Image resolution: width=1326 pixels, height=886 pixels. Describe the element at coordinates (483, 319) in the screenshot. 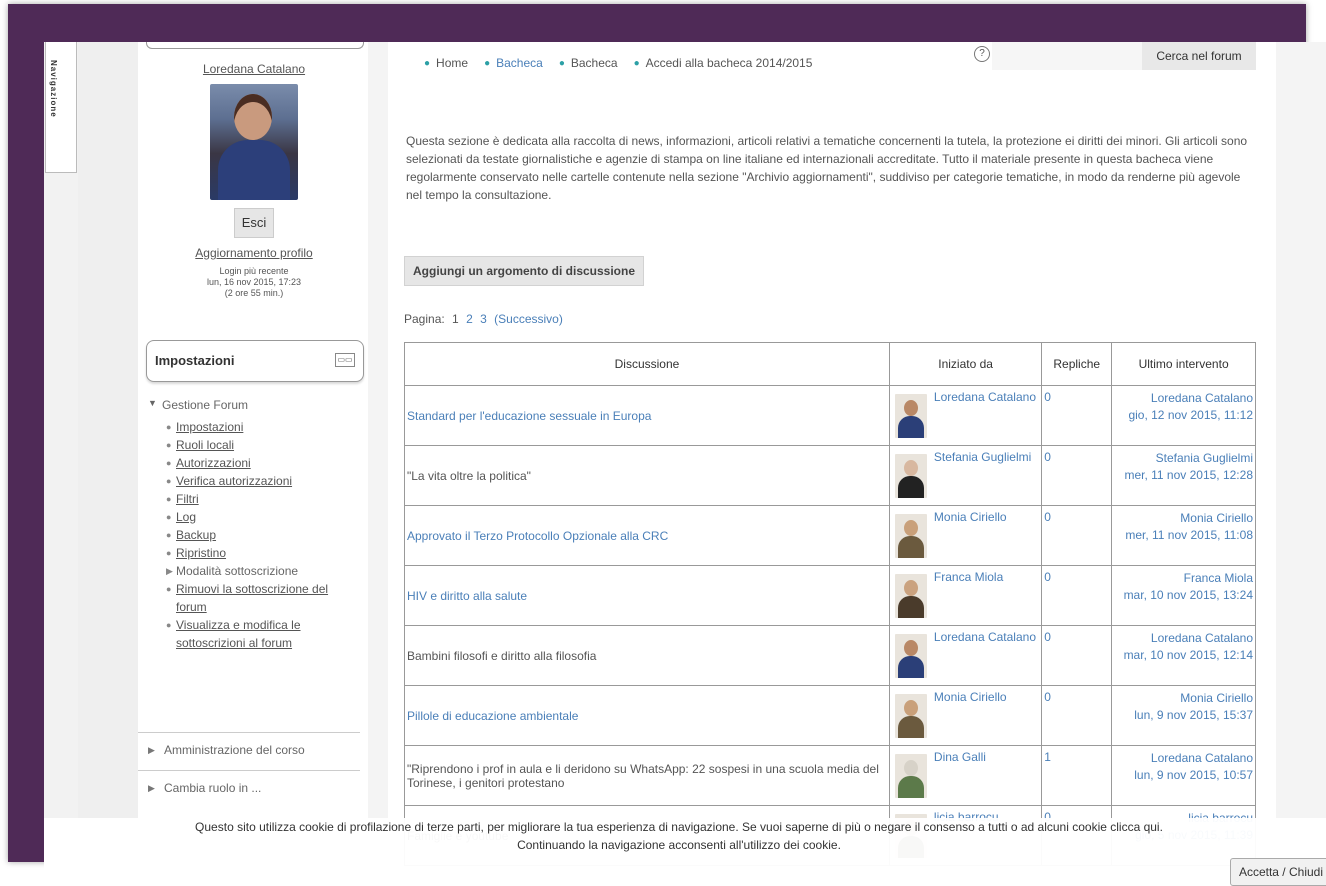

I see `page-link: 3` at that location.